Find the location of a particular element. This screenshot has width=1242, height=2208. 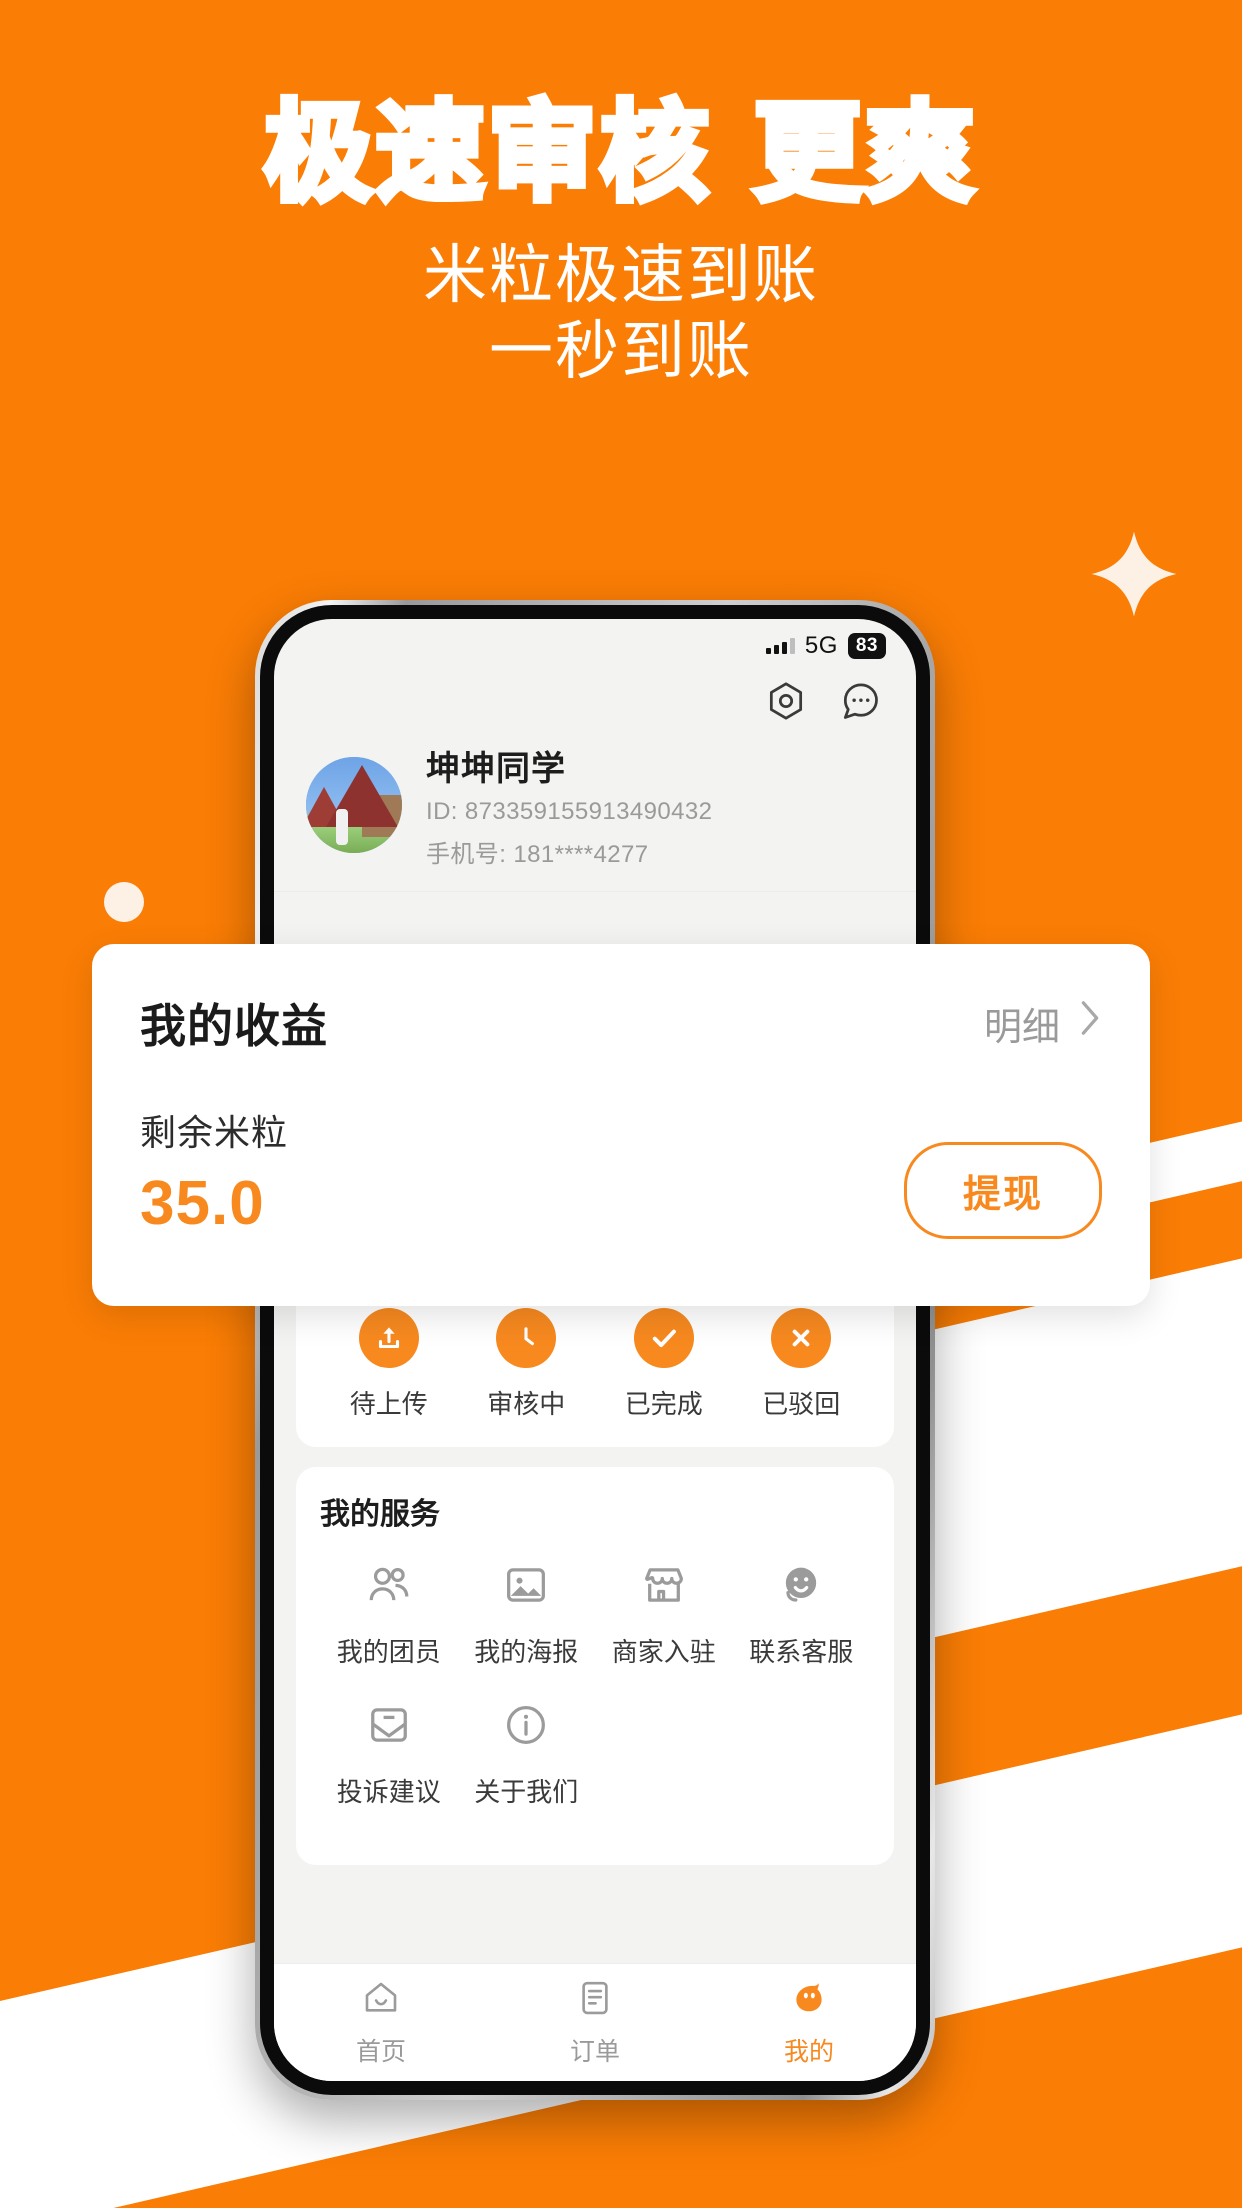

services-card: 我的服务 我的团员 我的海报 商家入驻 联系客服 投诉建议 关于我们 is located at coordinates (595, 1666).